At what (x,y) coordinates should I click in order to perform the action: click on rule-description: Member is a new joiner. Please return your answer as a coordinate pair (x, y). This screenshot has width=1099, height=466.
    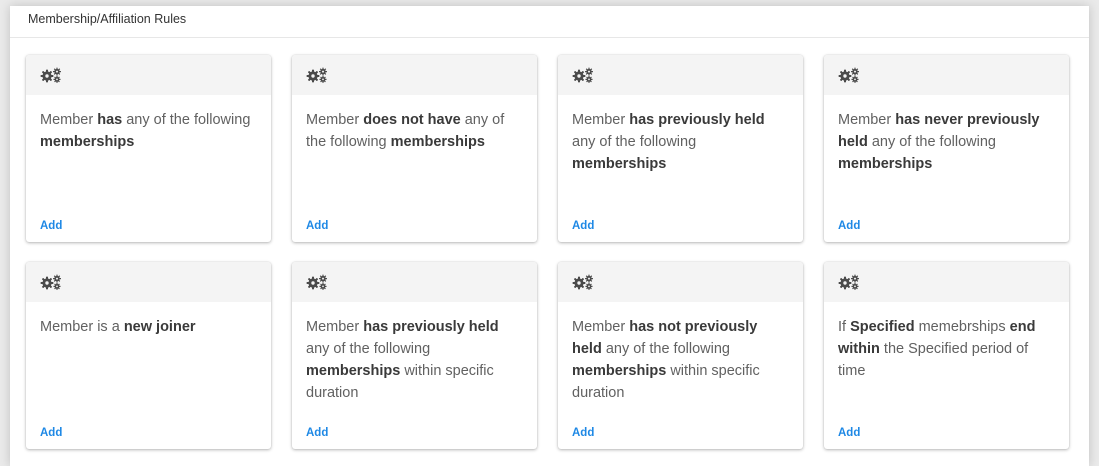
    Looking at the image, I should click on (148, 320).